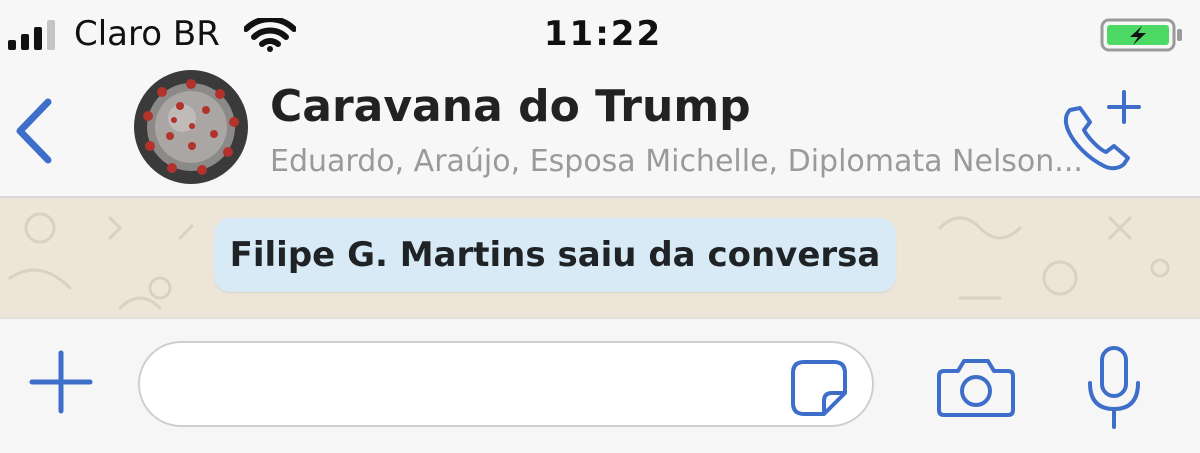 The height and width of the screenshot is (453, 1200). I want to click on chat-title: Caravana do Trump, so click(510, 107).